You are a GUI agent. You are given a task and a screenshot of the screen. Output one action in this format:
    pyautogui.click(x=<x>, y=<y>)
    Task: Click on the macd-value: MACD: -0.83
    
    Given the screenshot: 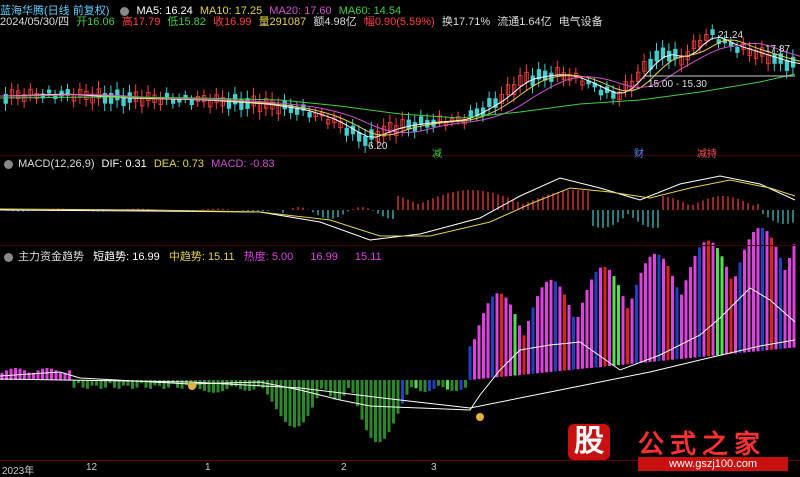 What is the action you would take?
    pyautogui.click(x=243, y=164)
    